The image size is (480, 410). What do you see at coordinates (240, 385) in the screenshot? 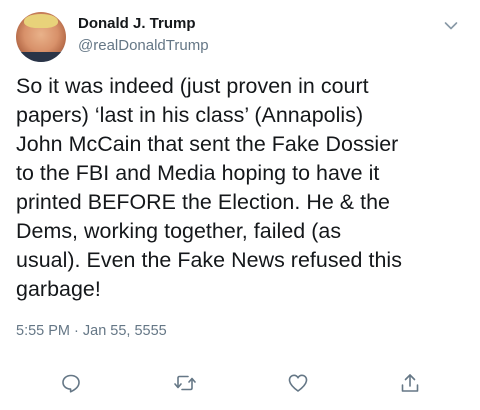
I see `action-bar` at bounding box center [240, 385].